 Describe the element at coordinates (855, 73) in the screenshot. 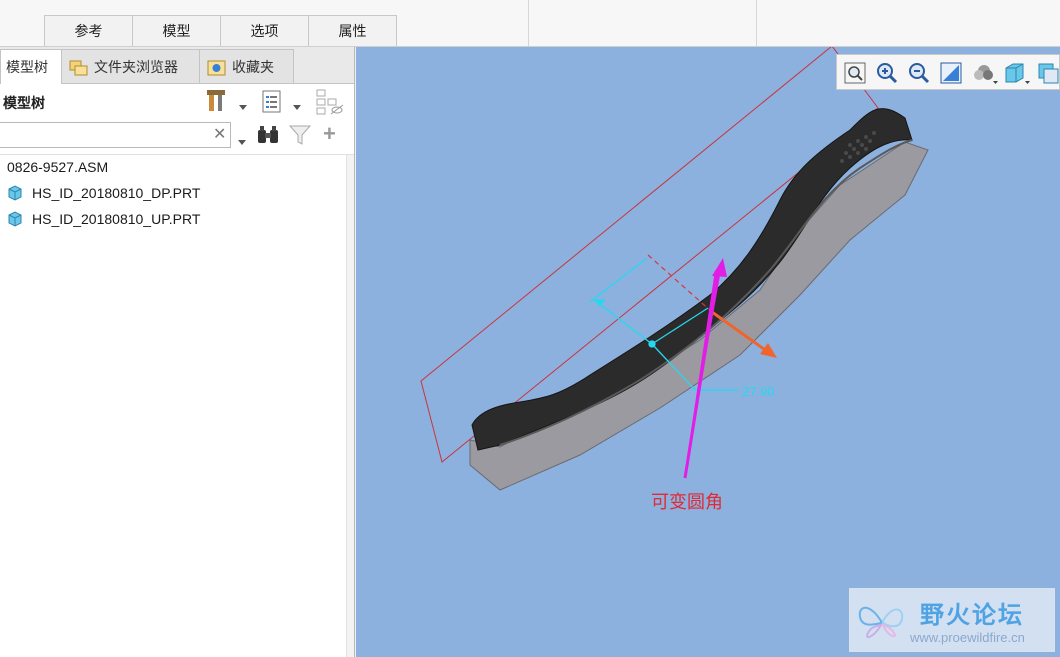

I see `refit-icon` at that location.